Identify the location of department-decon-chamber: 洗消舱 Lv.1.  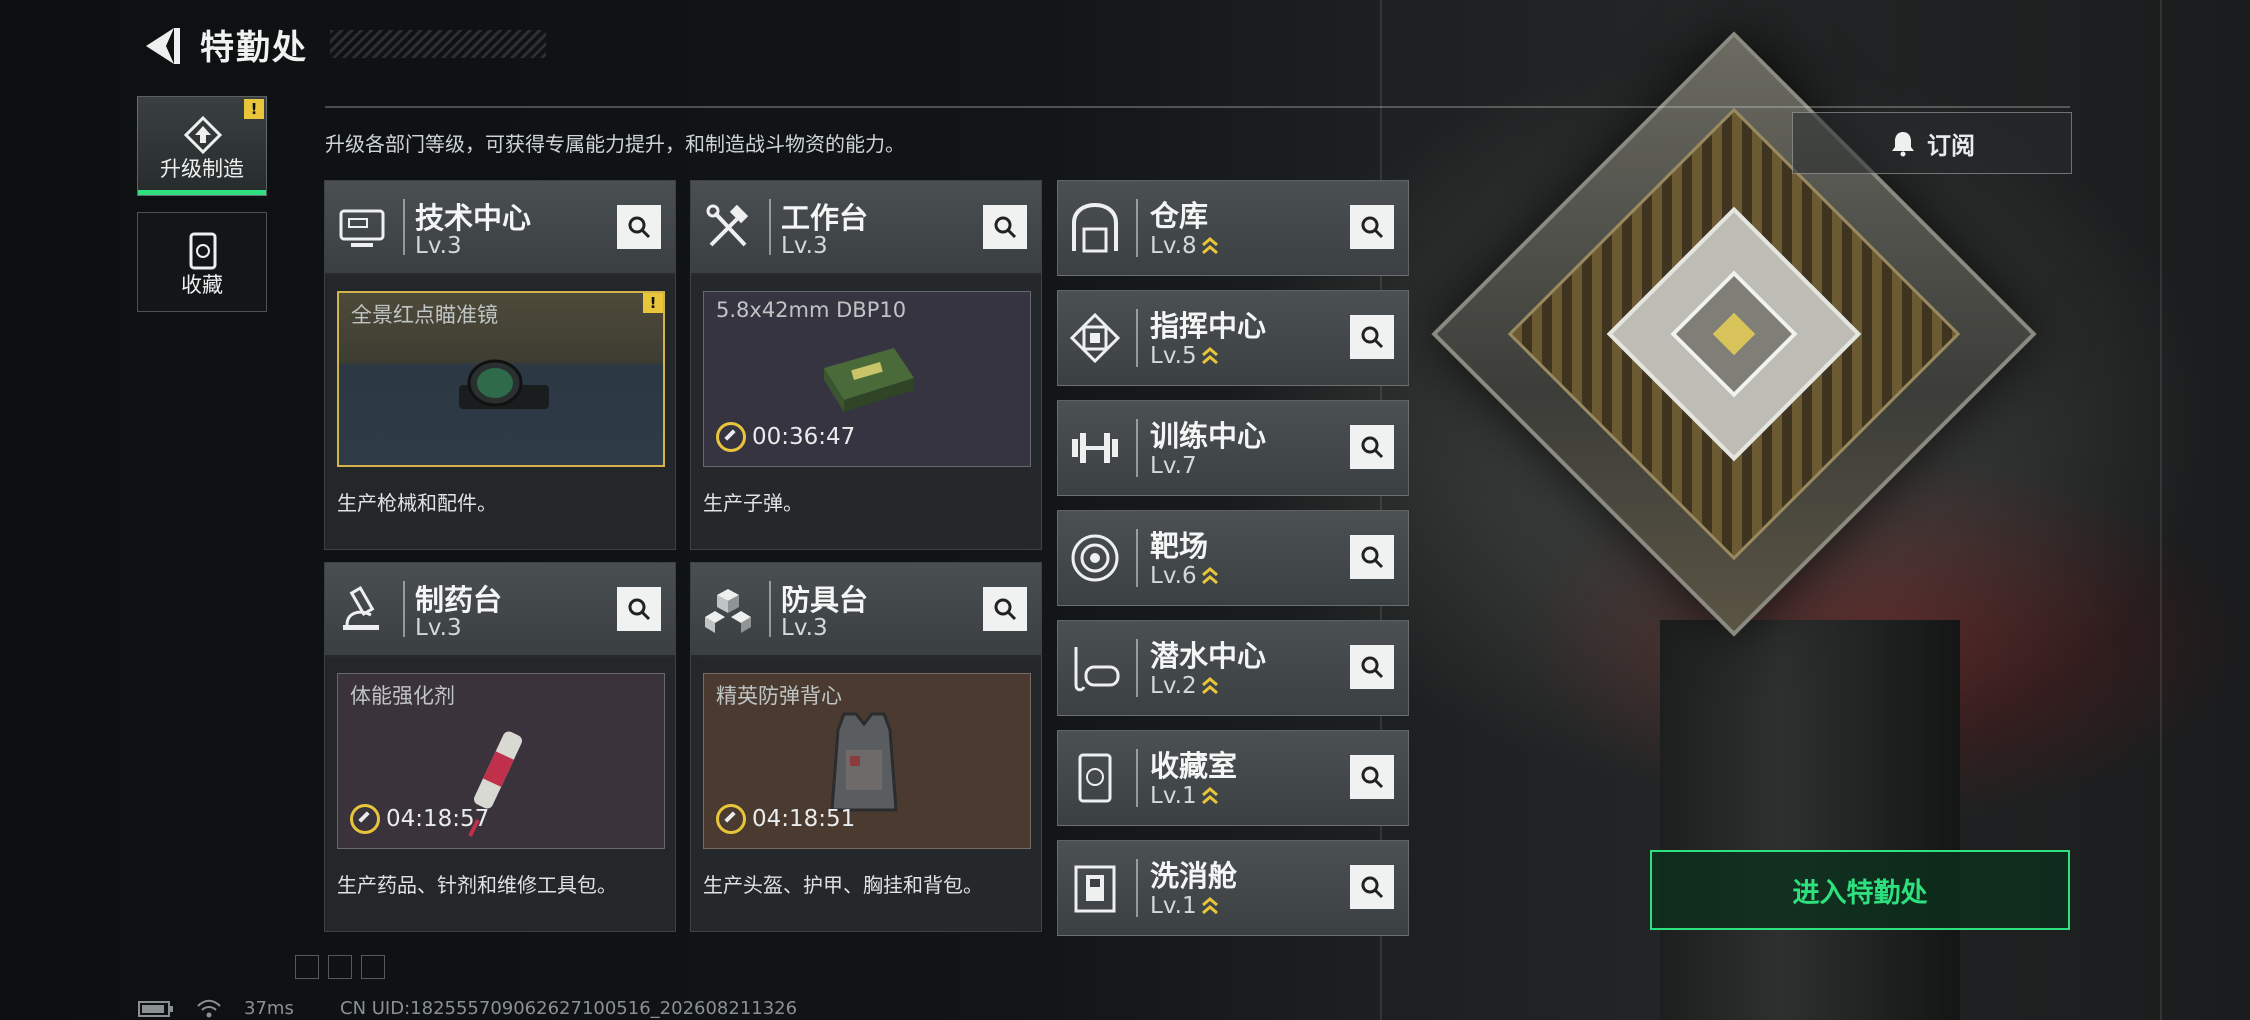
(1233, 888).